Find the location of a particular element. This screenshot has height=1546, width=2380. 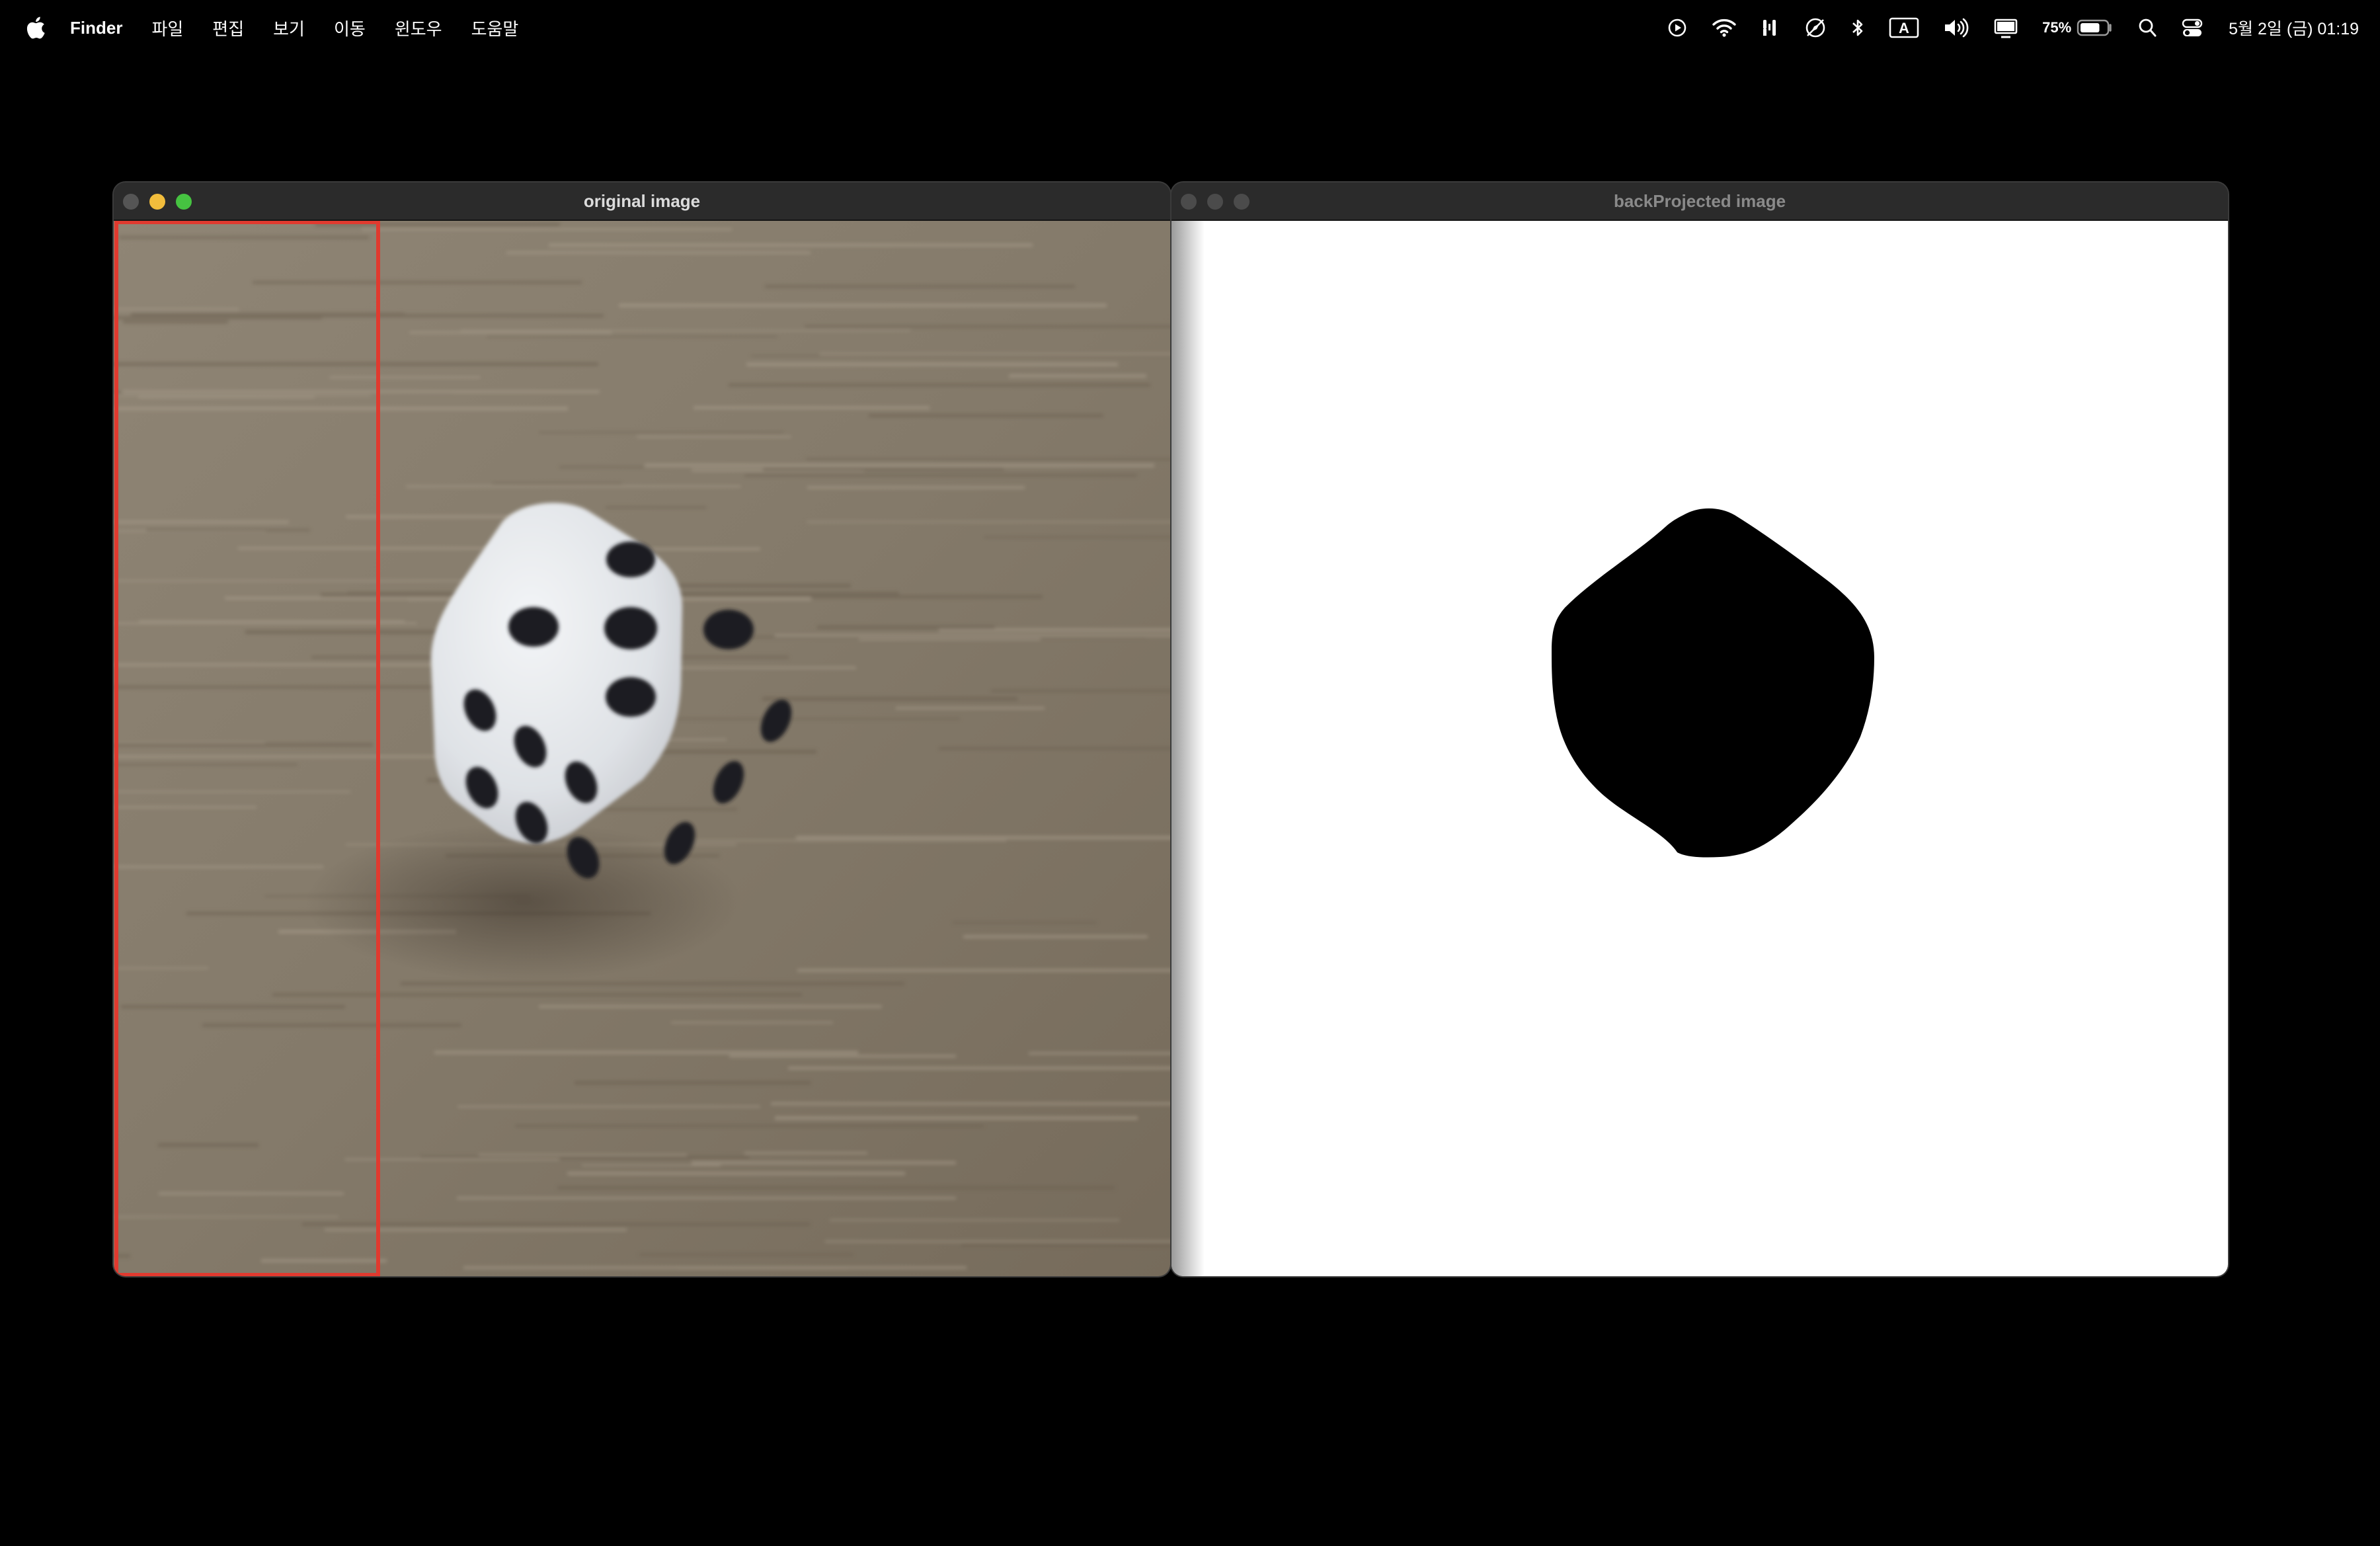

menu-app-finder: Finder is located at coordinates (96, 28).